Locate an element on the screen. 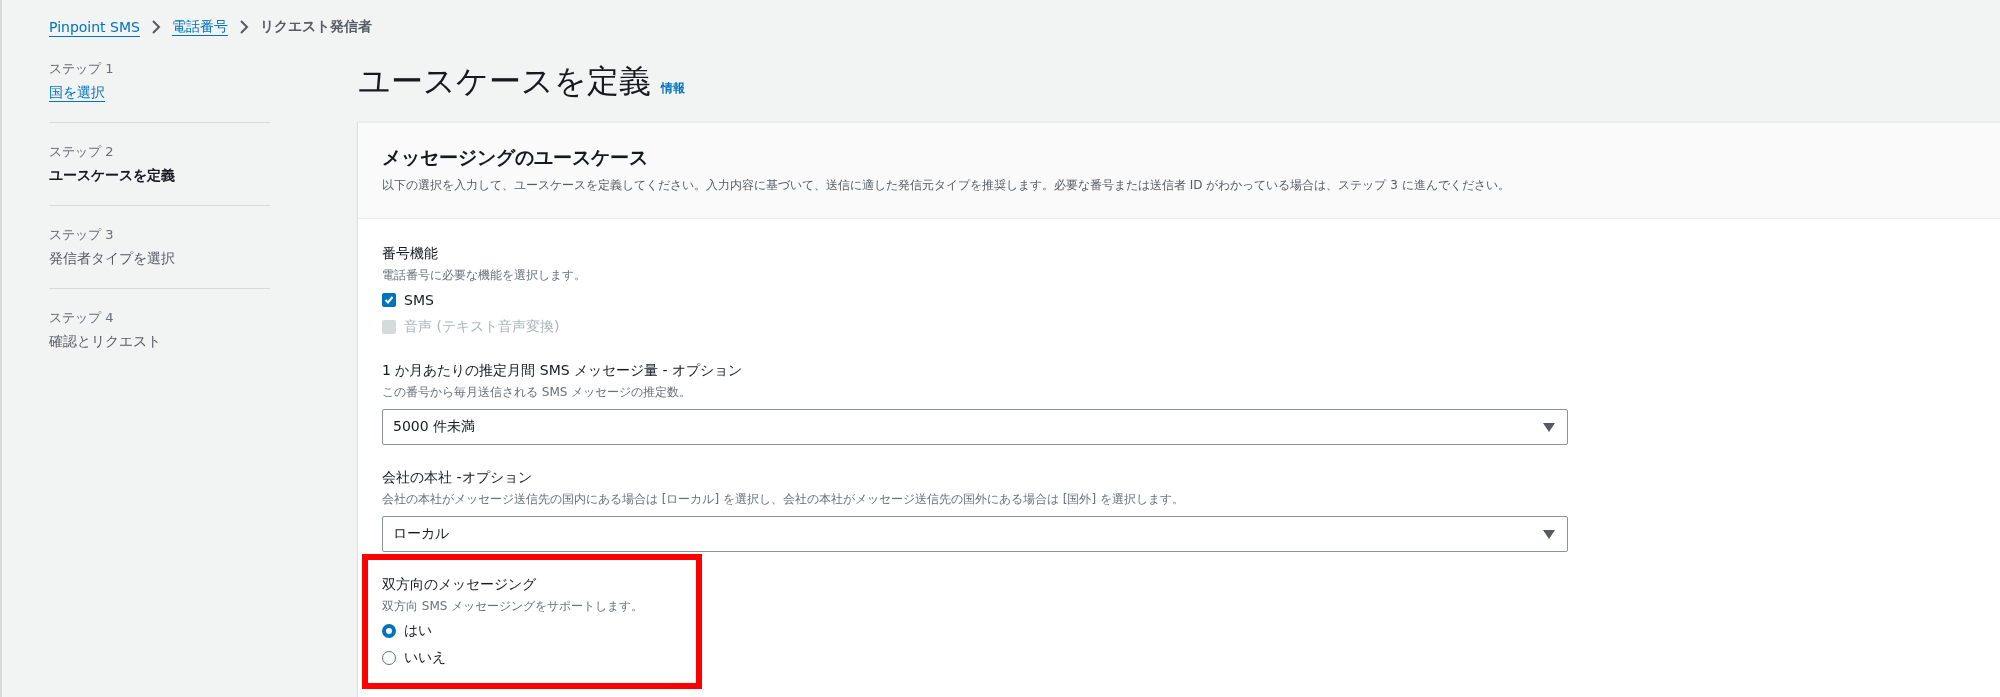 The image size is (2000, 697). checkbox-option: SMS is located at coordinates (975, 299).